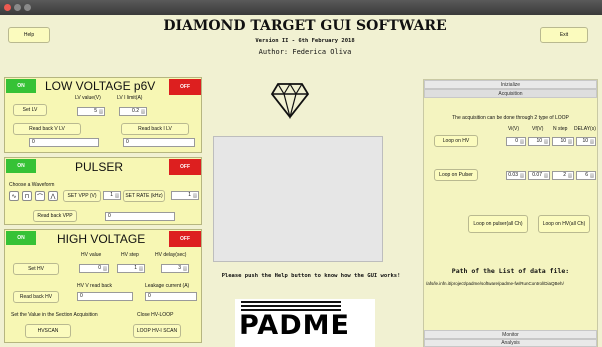 The height and width of the screenshot is (347, 602). Describe the element at coordinates (159, 142) in the screenshot. I see `lv-i-readback-field: 0` at that location.